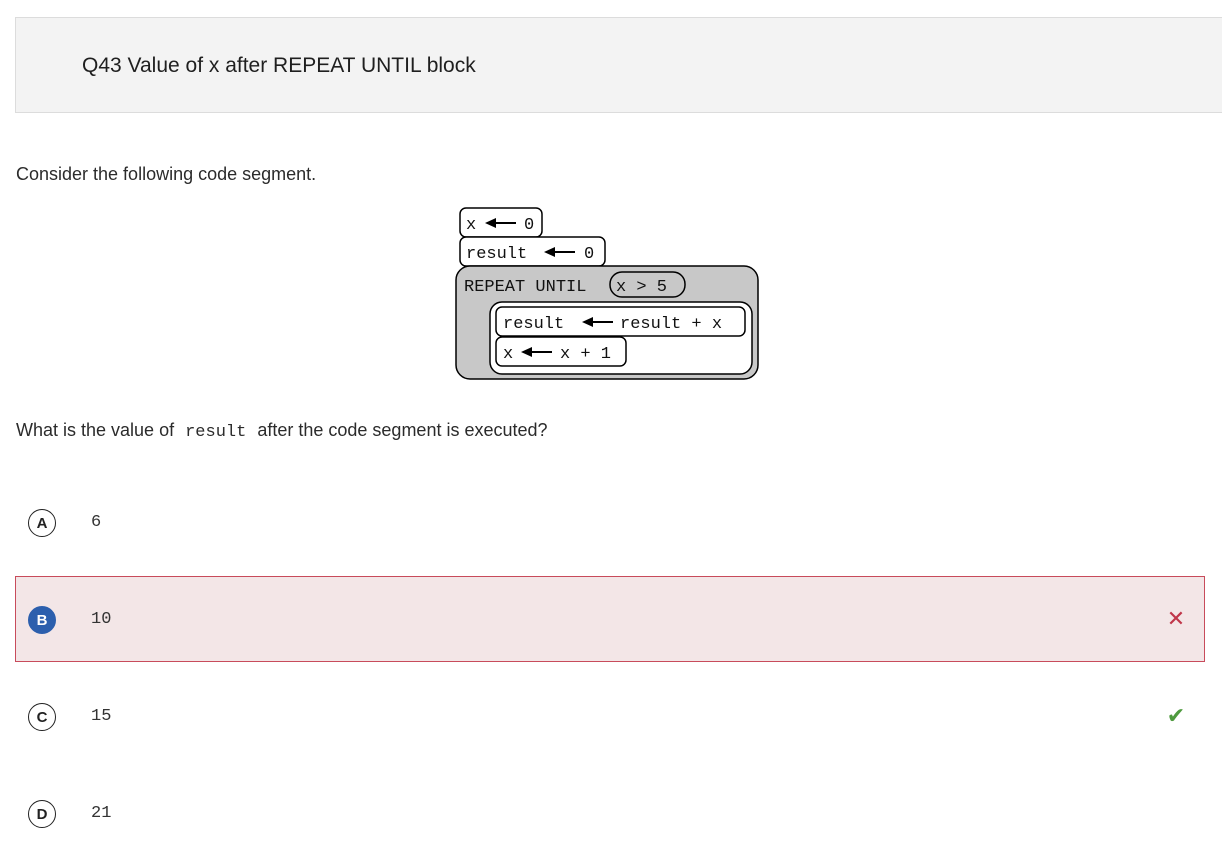 This screenshot has width=1222, height=858. What do you see at coordinates (42, 620) in the screenshot?
I see `choice-b-letter: B` at bounding box center [42, 620].